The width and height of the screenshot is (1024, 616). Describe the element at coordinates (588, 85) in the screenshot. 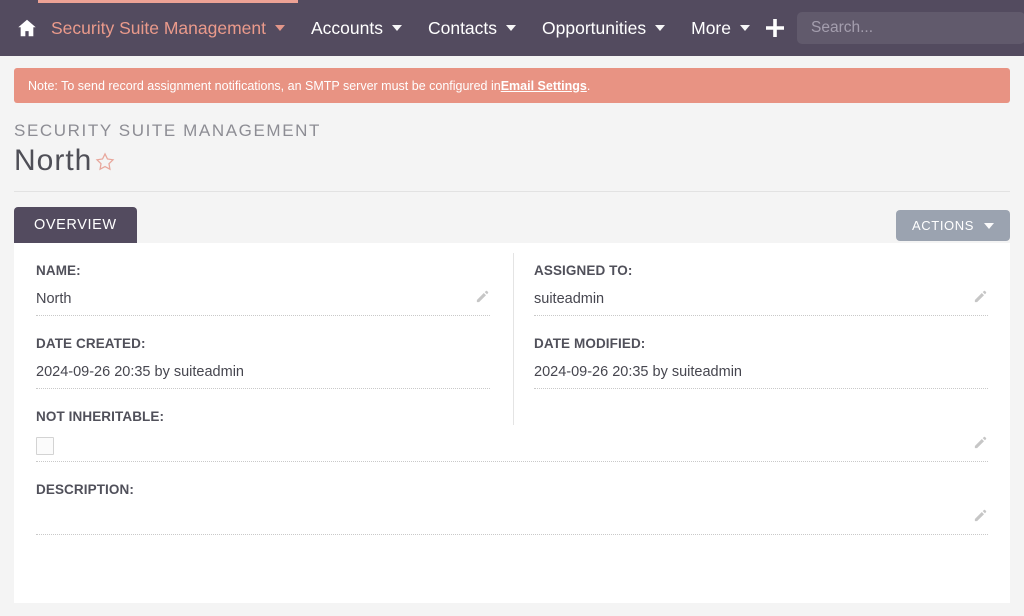

I see `alert-text-after: .` at that location.